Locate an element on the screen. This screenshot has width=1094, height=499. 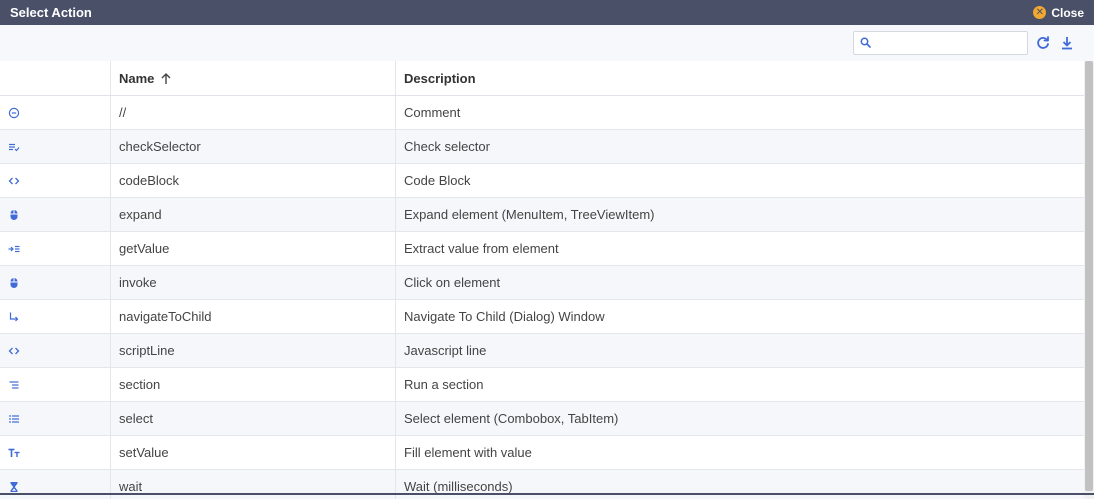
table-row: checkSelector Check selector is located at coordinates (542, 147).